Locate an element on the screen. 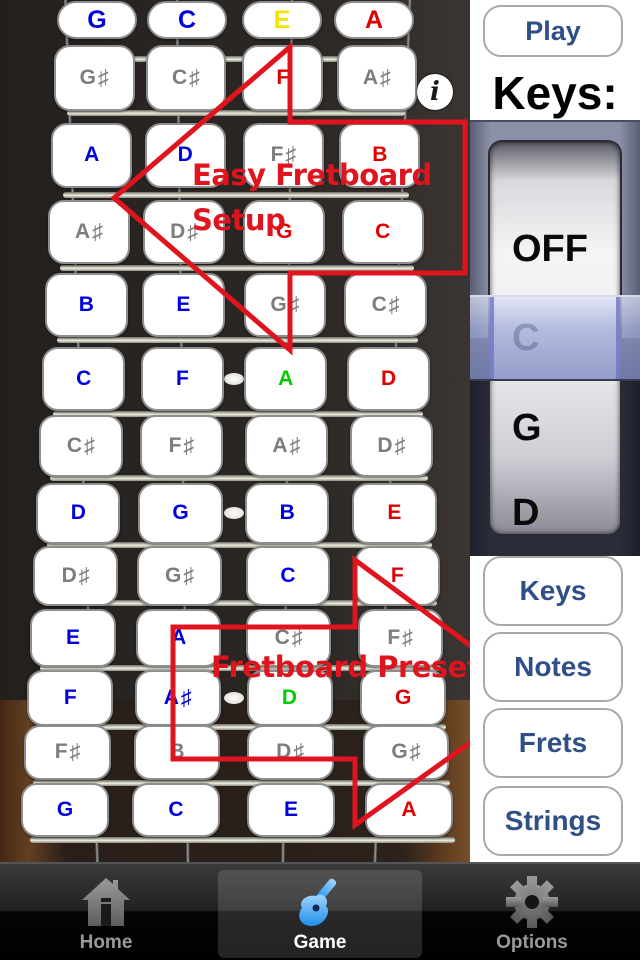 The height and width of the screenshot is (960, 640). fret-wire is located at coordinates (237, 340).